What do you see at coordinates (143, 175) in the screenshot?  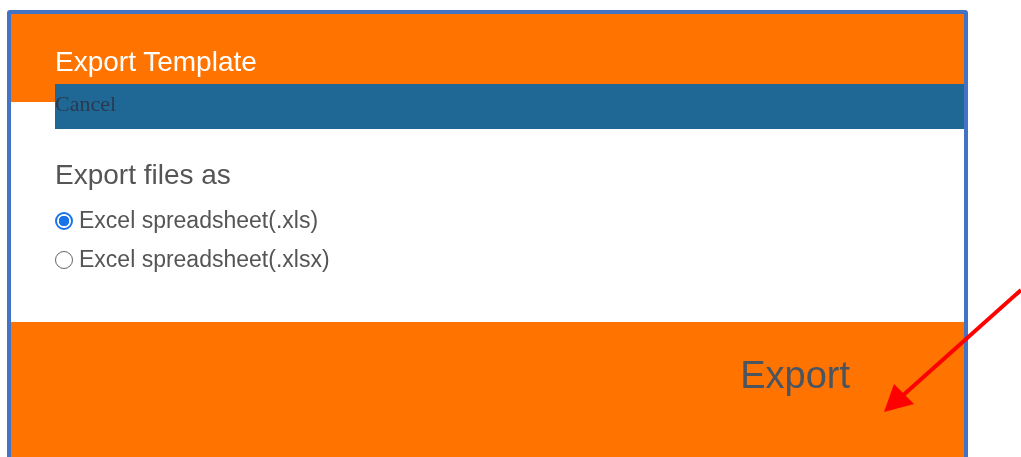 I see `section-label: Export files as` at bounding box center [143, 175].